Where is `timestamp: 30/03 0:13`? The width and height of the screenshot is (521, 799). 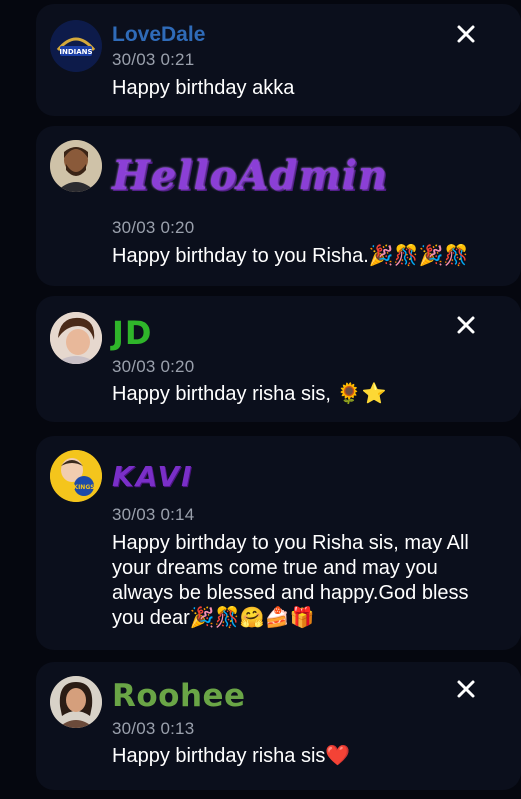
timestamp: 30/03 0:13 is located at coordinates (153, 728).